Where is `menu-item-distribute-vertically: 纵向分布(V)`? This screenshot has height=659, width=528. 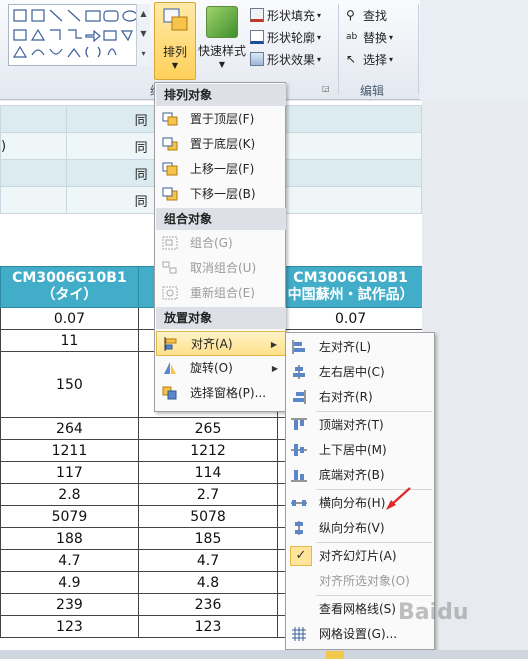
menu-item-distribute-vertically: 纵向分布(V) is located at coordinates (361, 528).